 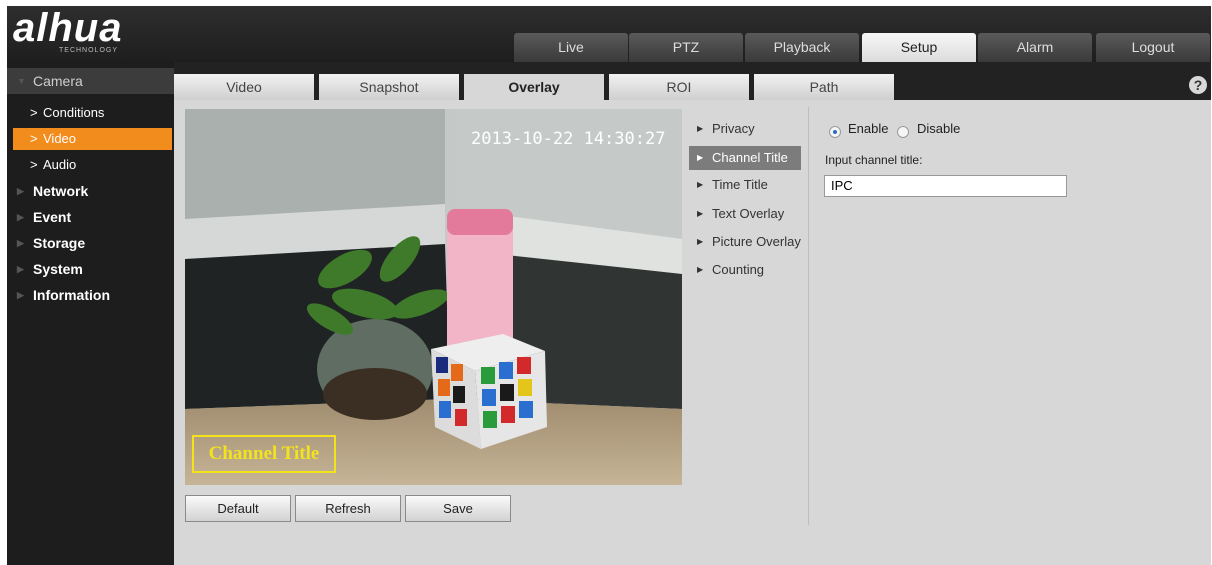 I want to click on sidebar-item-label: Video, so click(x=60, y=138).